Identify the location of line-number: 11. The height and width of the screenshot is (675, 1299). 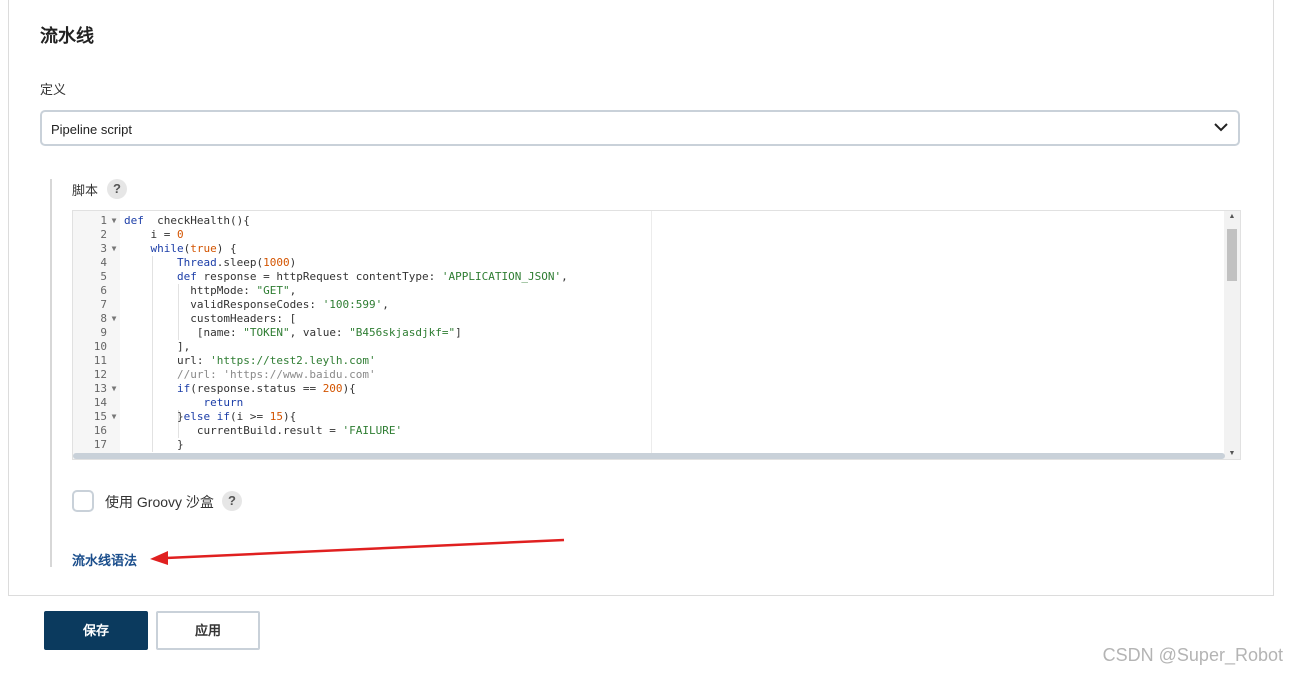
(100, 360).